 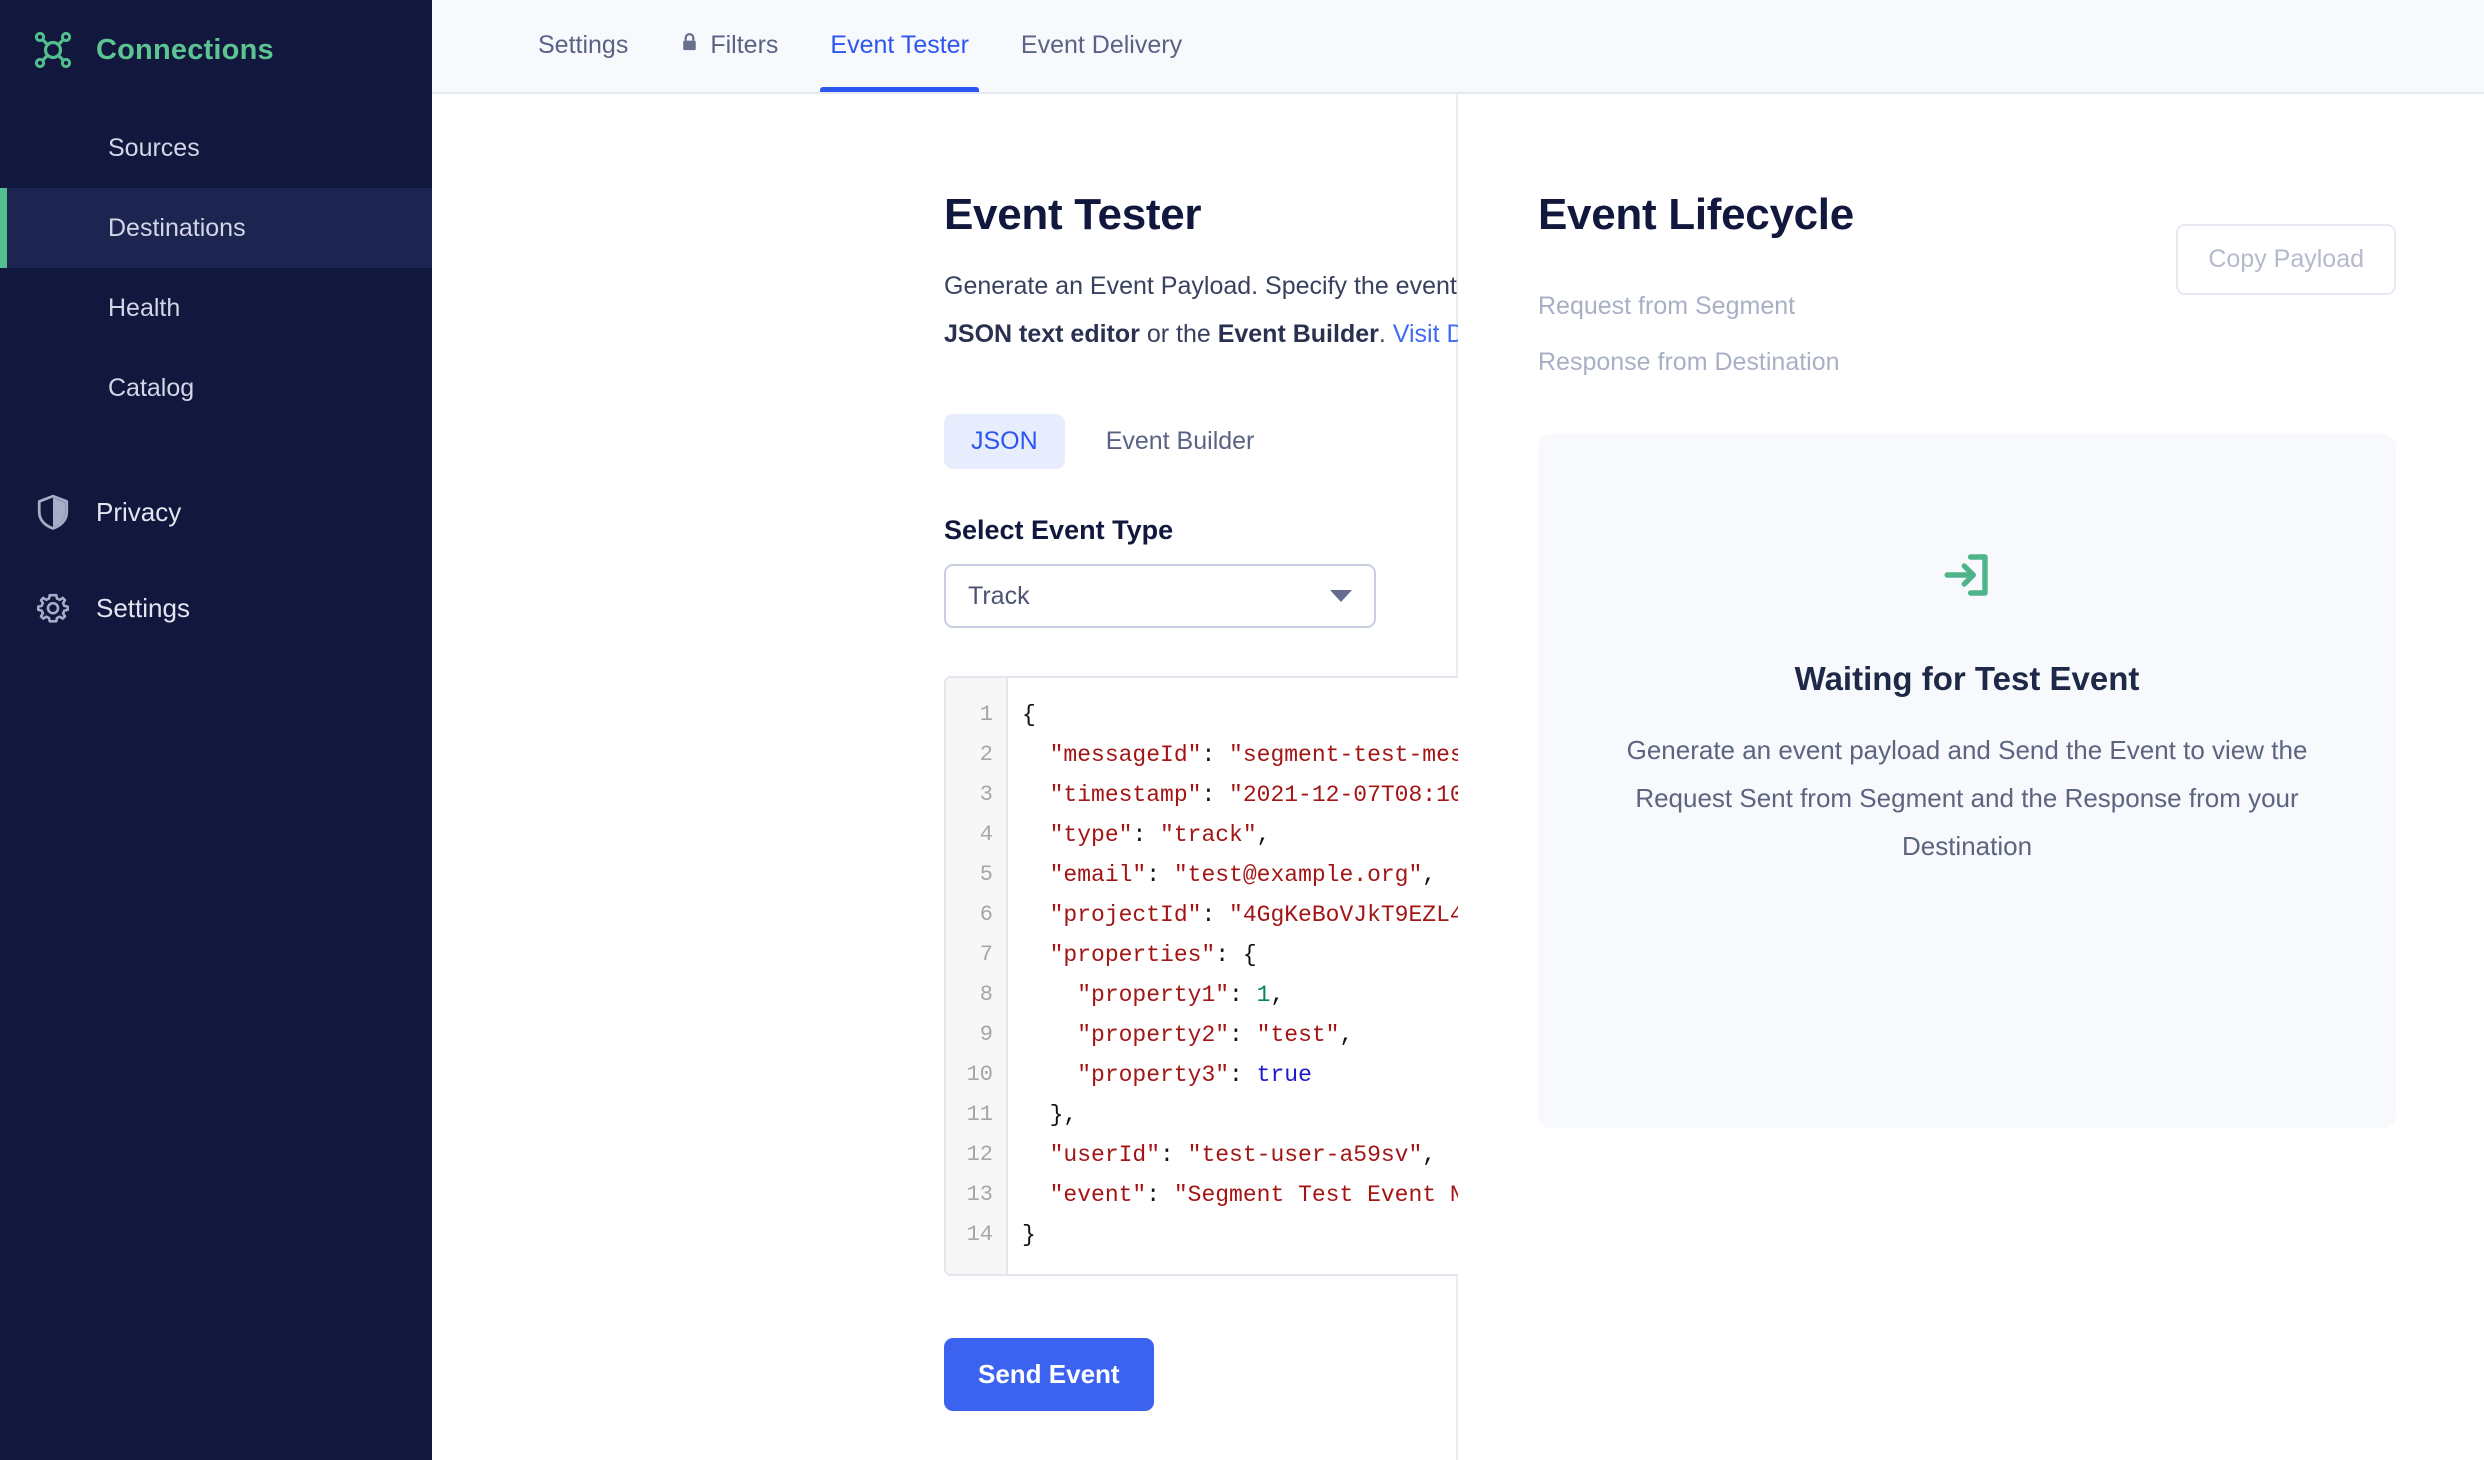 I want to click on brand: Connections, so click(x=216, y=50).